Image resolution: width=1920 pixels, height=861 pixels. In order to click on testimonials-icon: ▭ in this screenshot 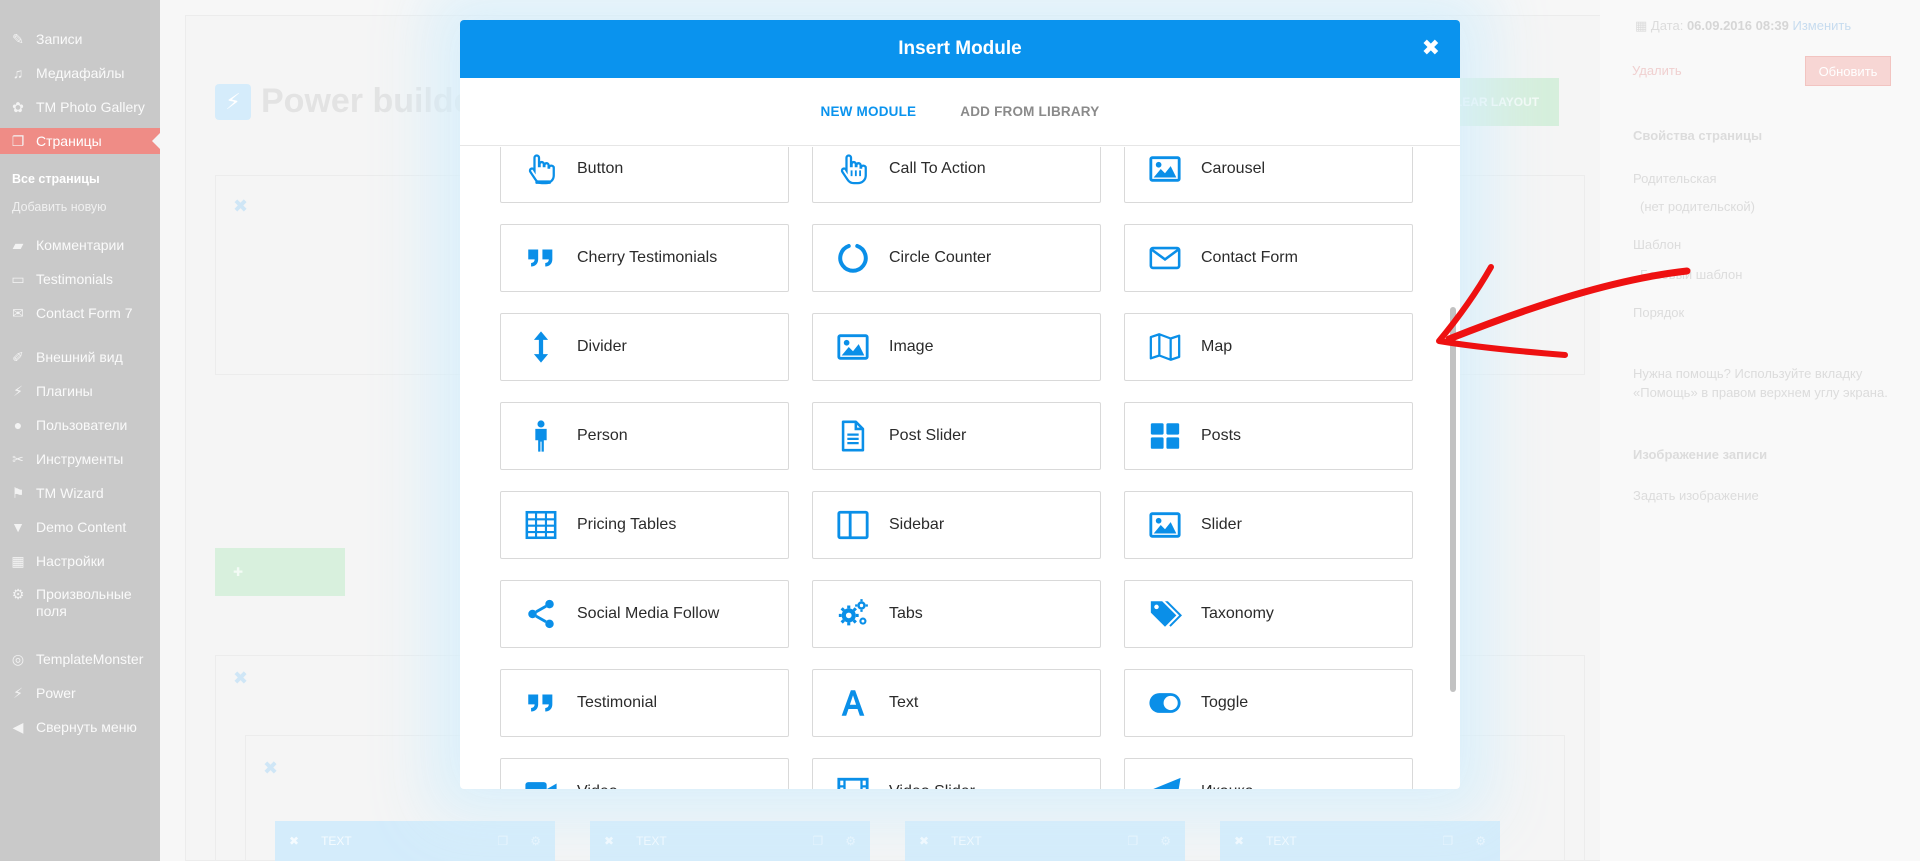, I will do `click(18, 278)`.